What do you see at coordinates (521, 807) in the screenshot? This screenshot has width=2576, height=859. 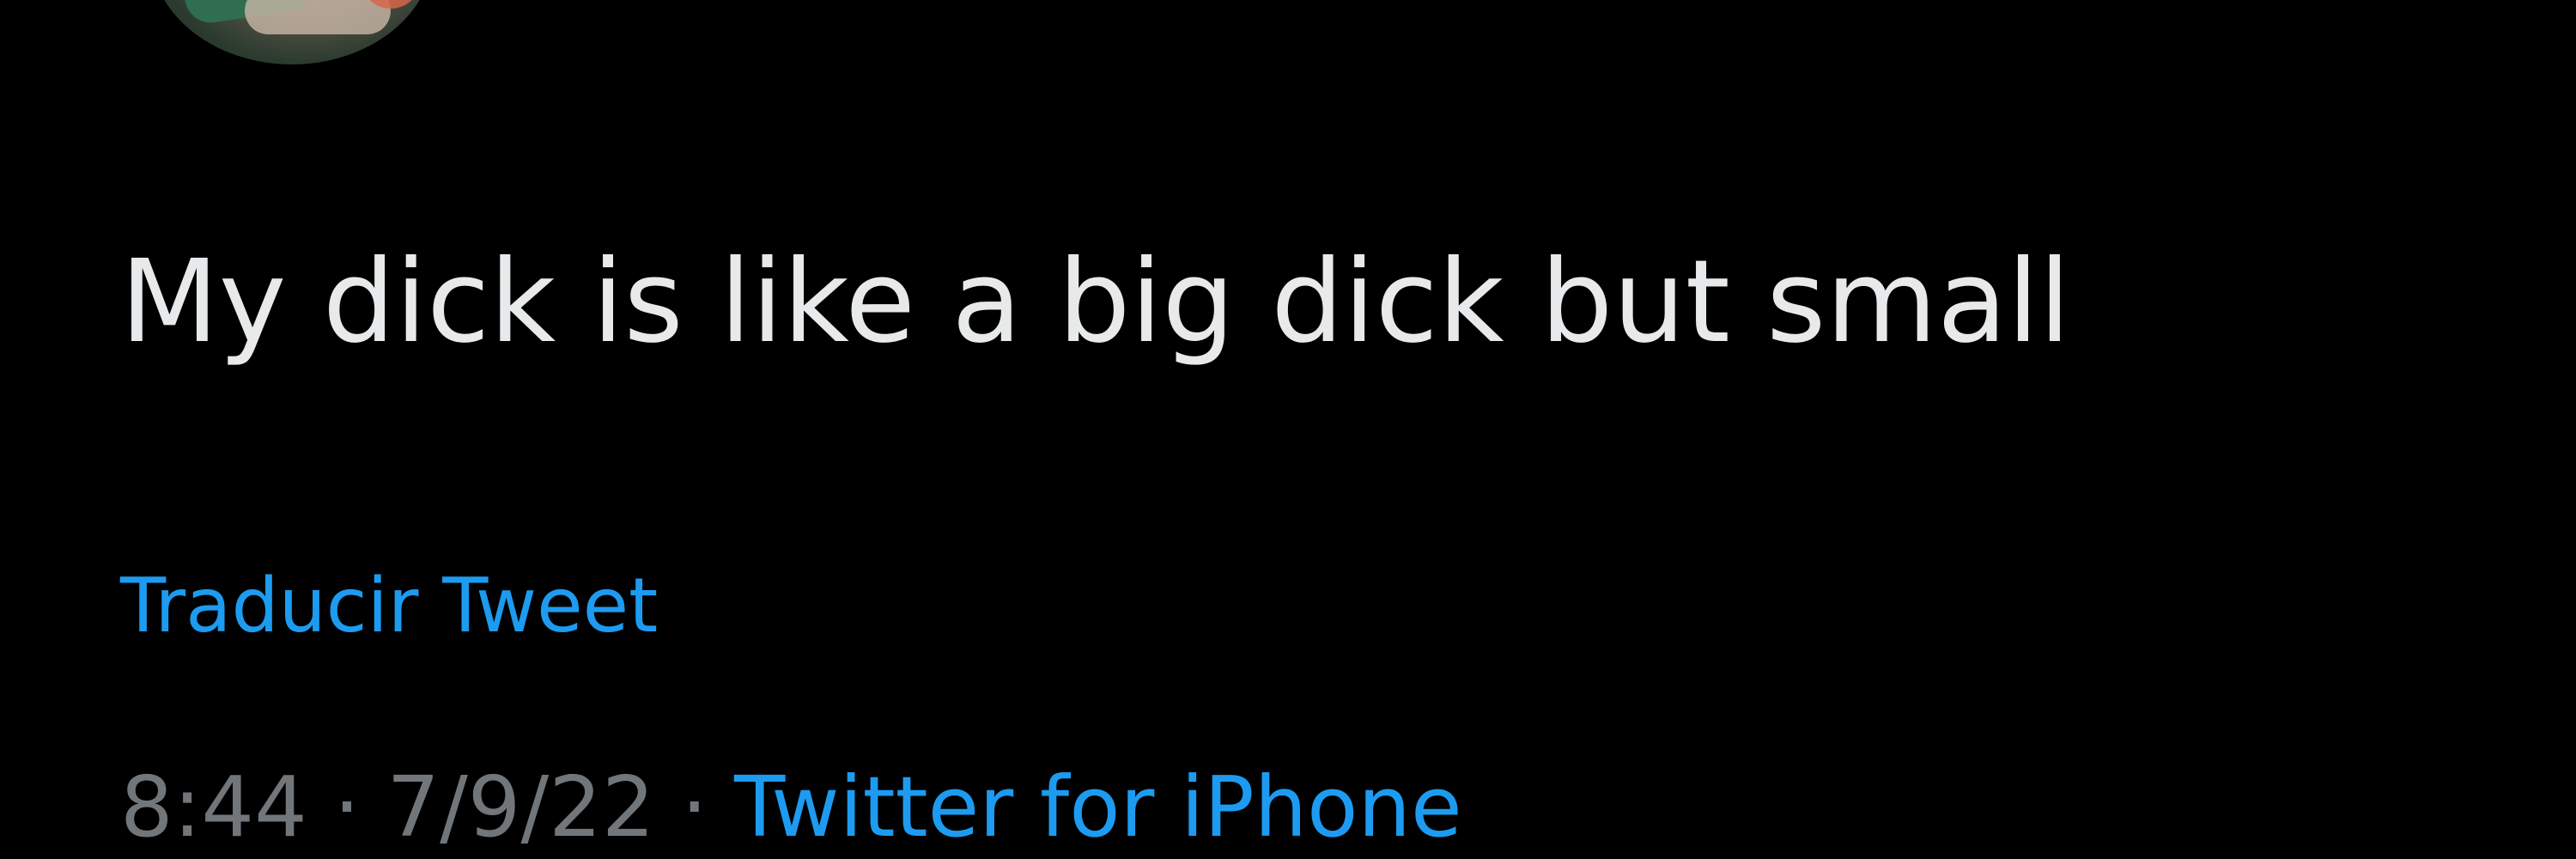 I see `tweet-date: 7/9/22` at bounding box center [521, 807].